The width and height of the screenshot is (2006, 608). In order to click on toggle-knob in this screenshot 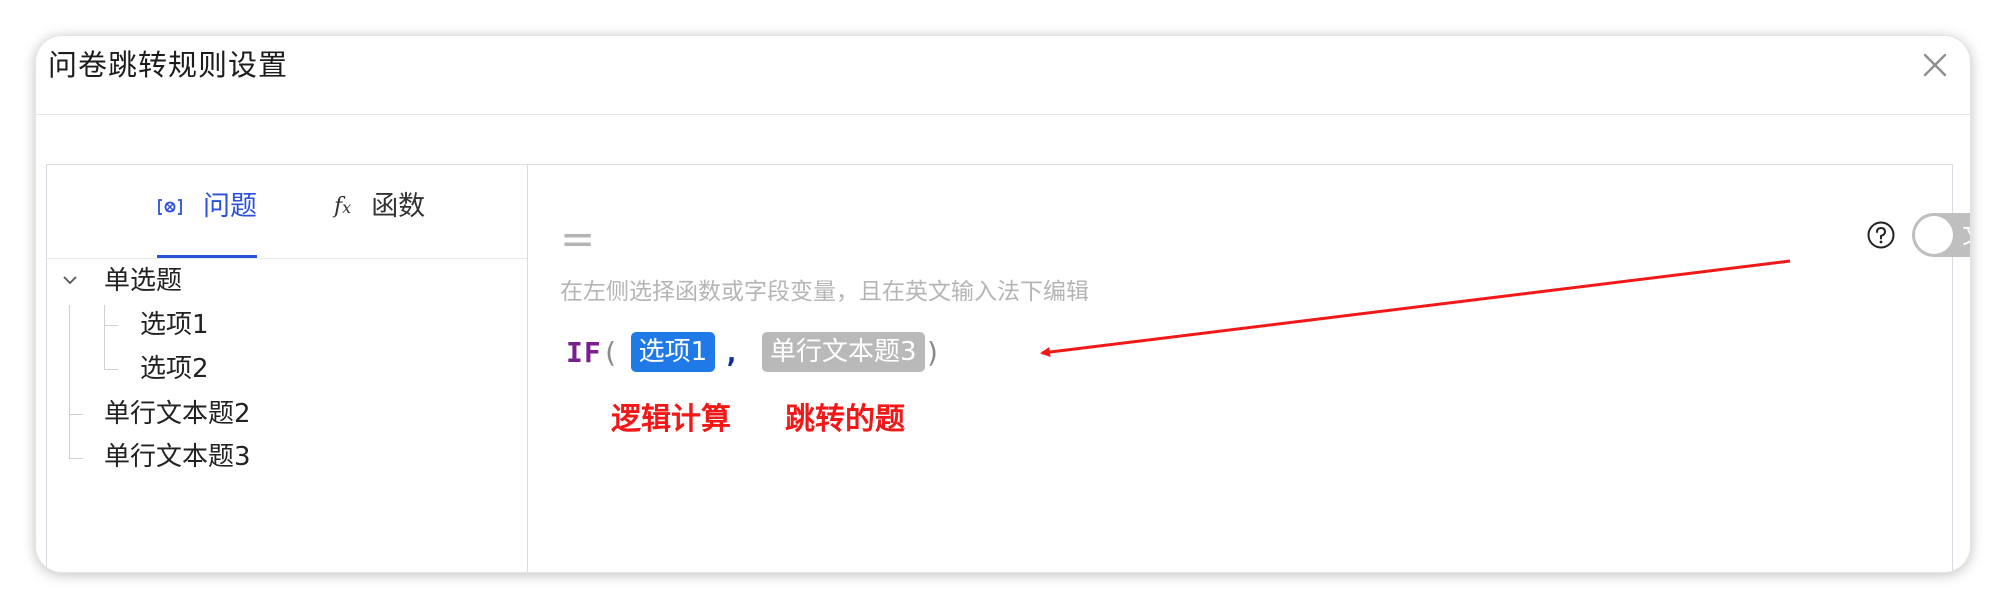, I will do `click(1934, 235)`.